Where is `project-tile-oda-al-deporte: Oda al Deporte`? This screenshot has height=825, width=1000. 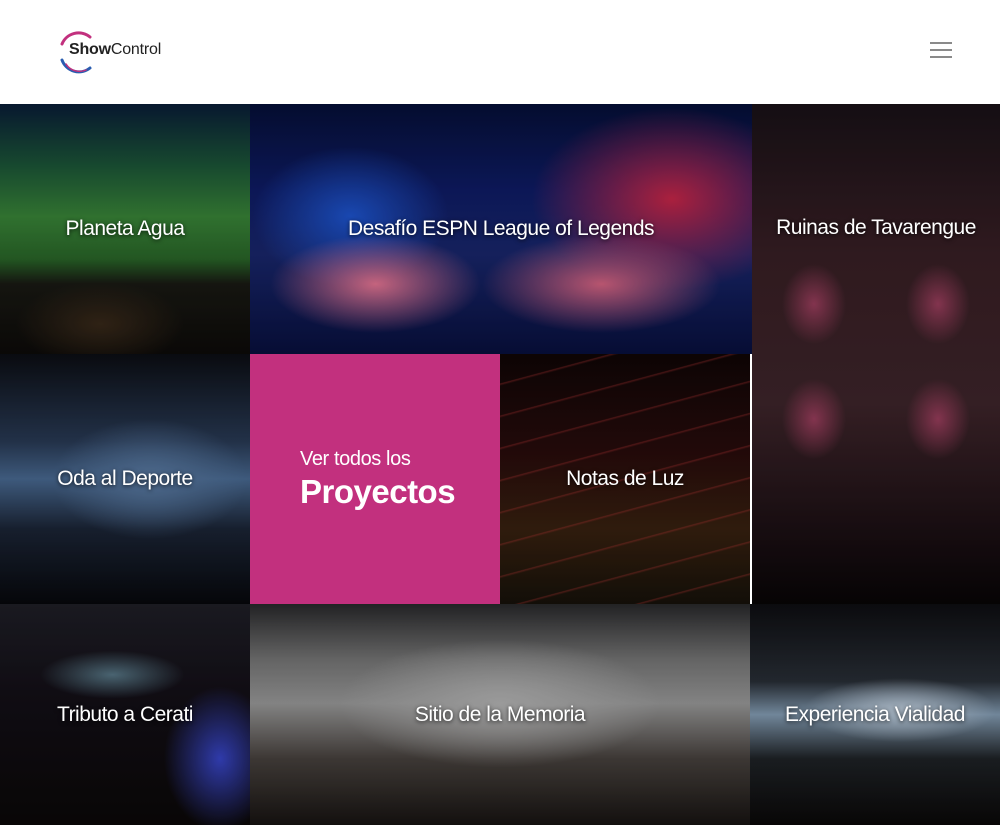
project-tile-oda-al-deporte: Oda al Deporte is located at coordinates (125, 479).